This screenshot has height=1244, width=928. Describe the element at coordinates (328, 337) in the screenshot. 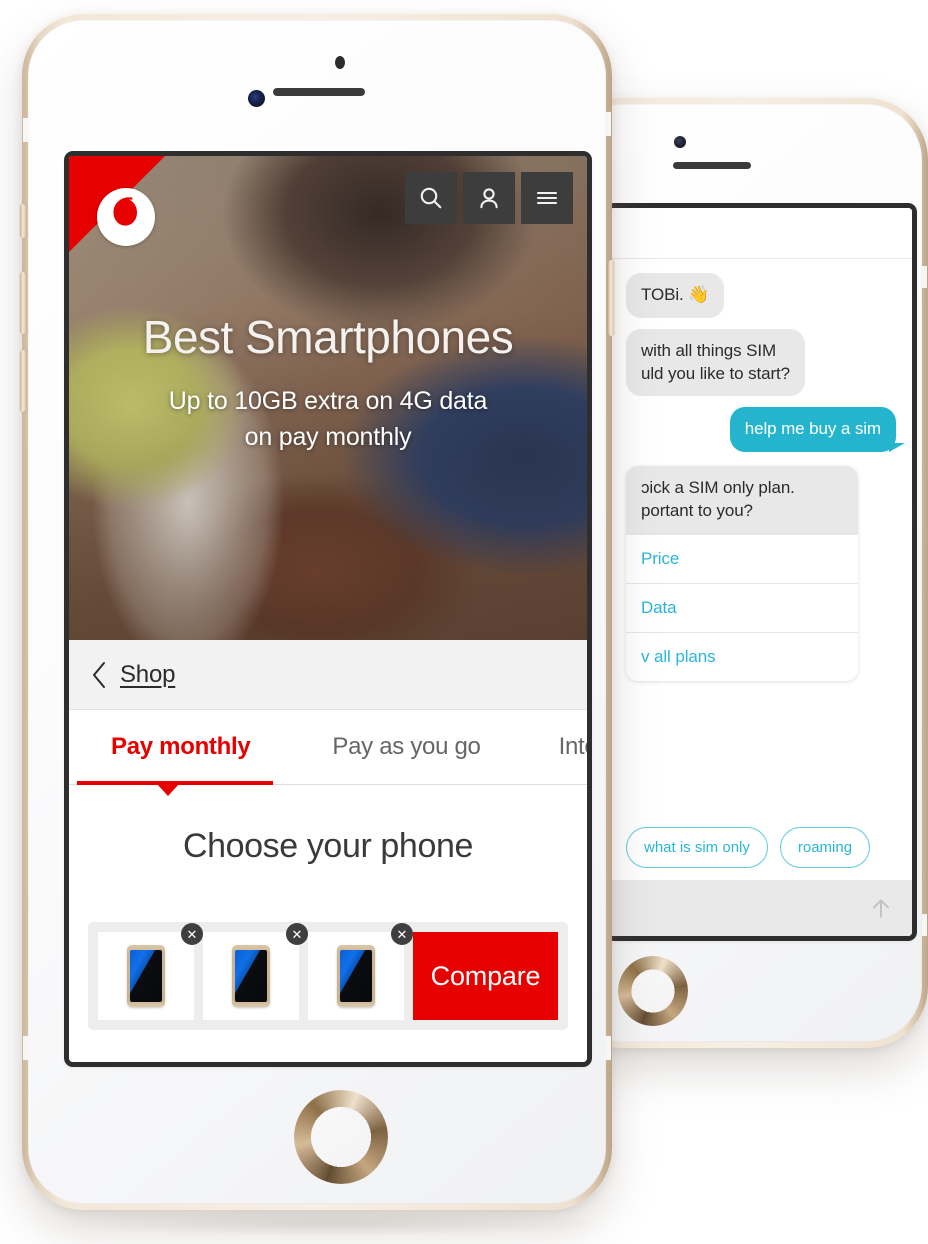

I see `hero-title: Best Smartphones` at that location.